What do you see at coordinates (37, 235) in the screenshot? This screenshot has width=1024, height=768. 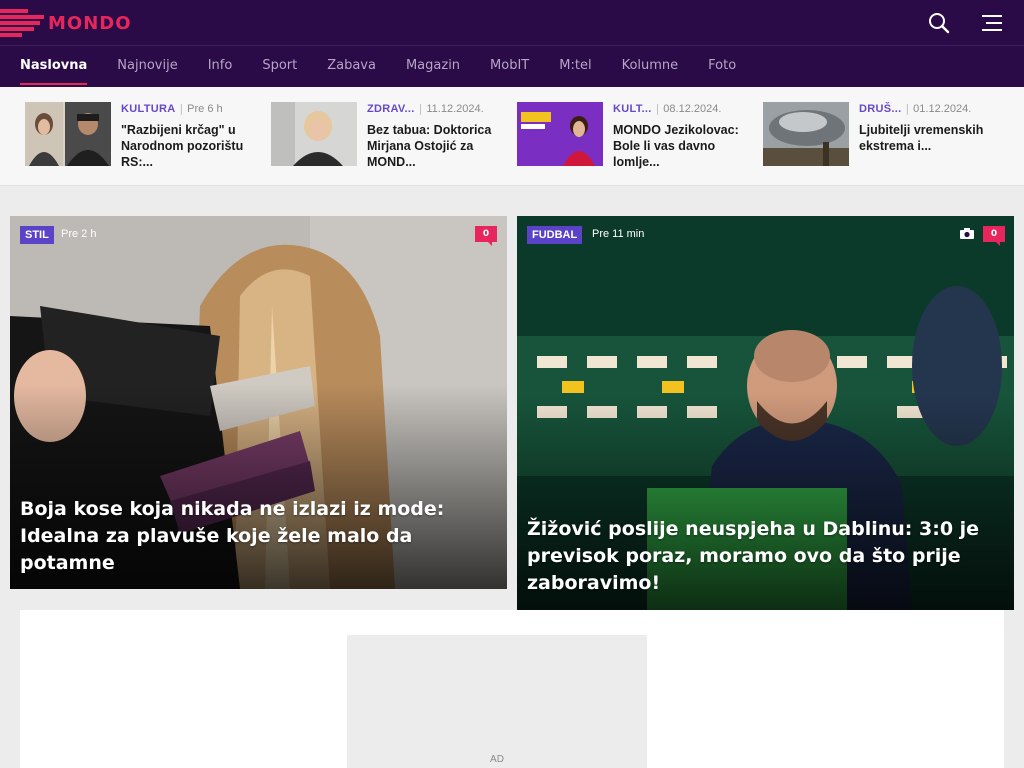 I see `category-tag: STIL` at bounding box center [37, 235].